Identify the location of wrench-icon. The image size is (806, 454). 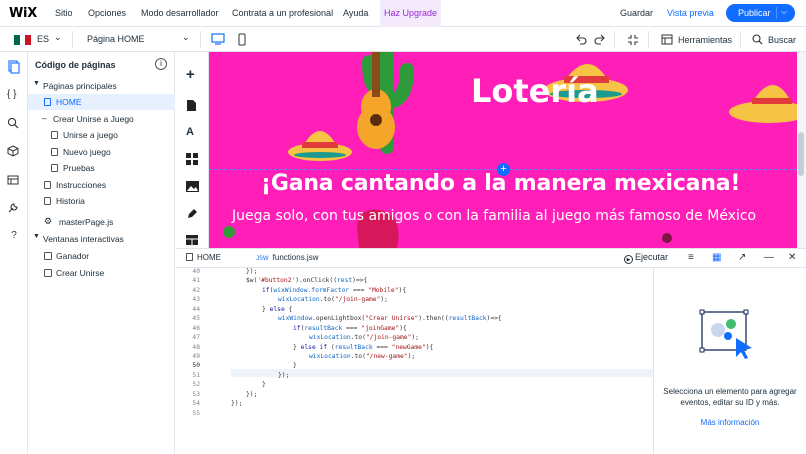
(14, 209).